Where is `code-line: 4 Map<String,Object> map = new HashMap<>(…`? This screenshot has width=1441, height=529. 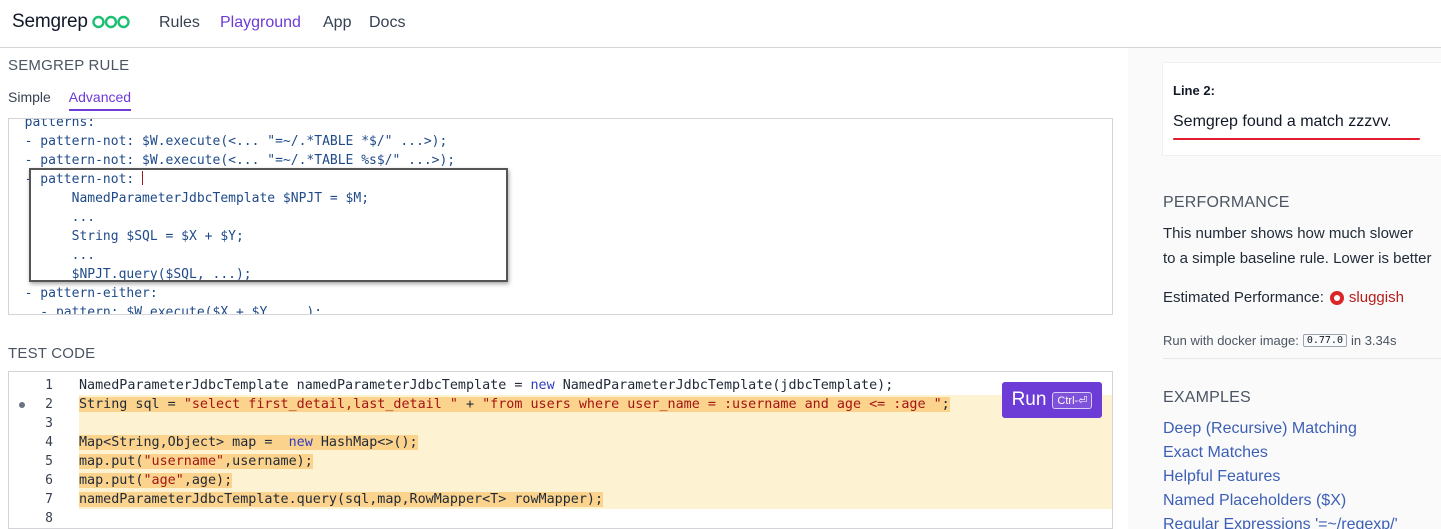
code-line: 4 Map<String,Object> map = new HashMap<>(… is located at coordinates (560, 442).